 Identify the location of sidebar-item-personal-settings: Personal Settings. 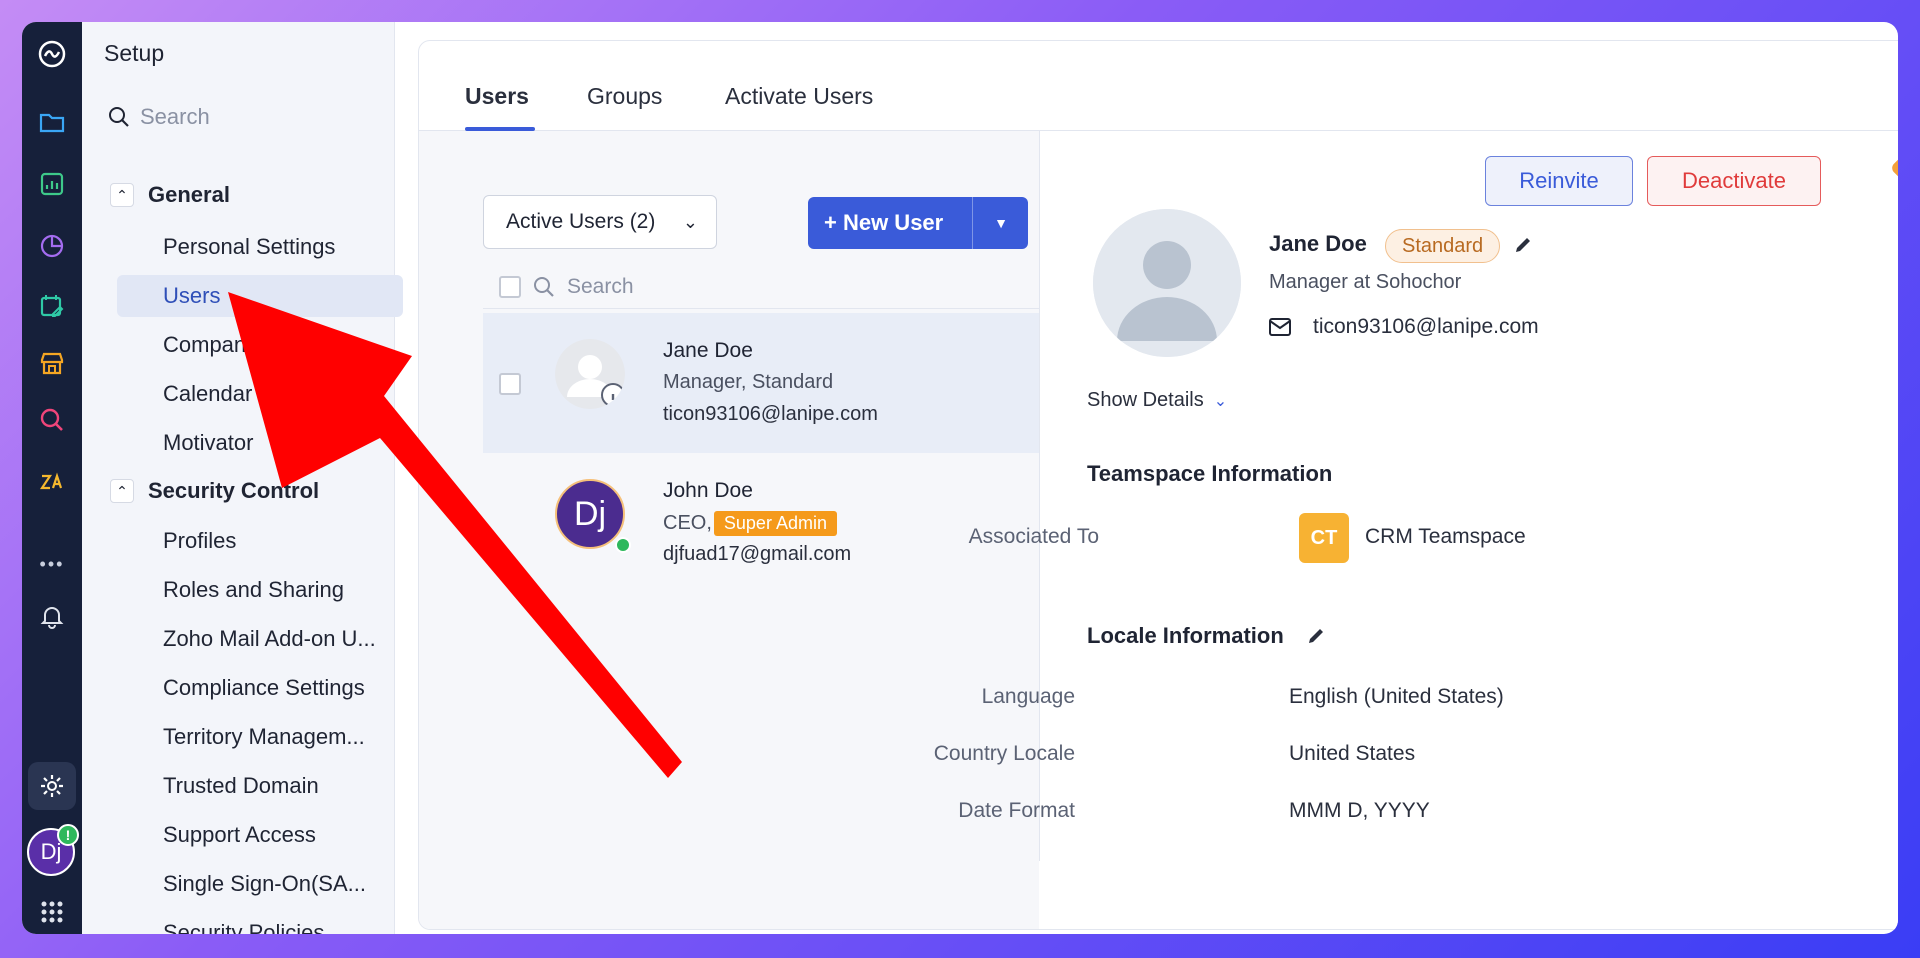
(260, 247).